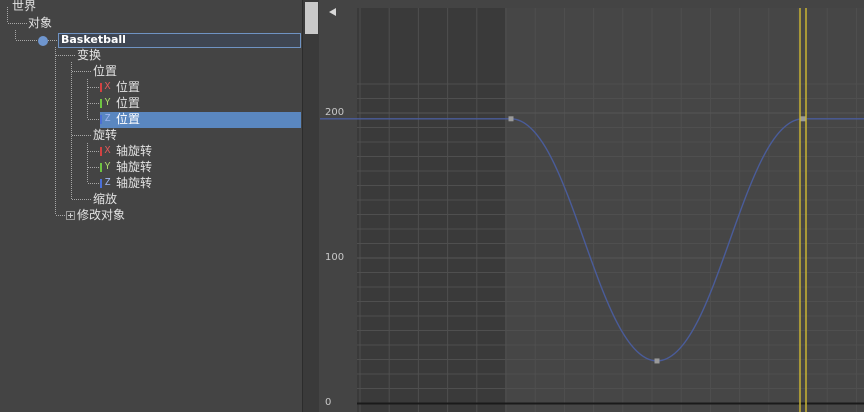 This screenshot has height=412, width=864. Describe the element at coordinates (106, 167) in the screenshot. I see `y-rotation-track-icon: Y` at that location.